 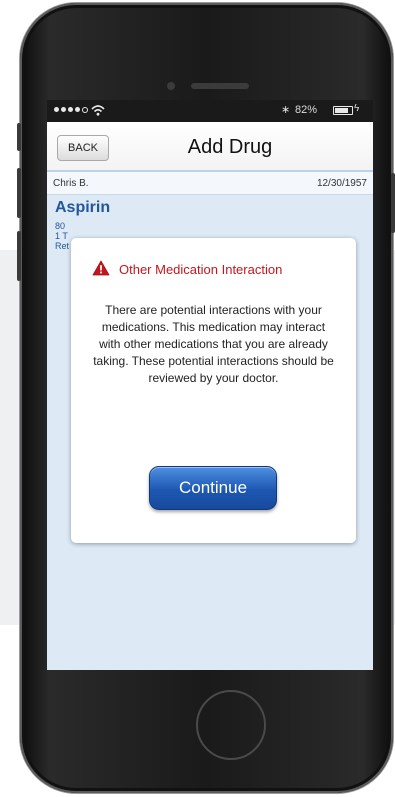 What do you see at coordinates (230, 147) in the screenshot?
I see `page-title: Add Drug` at bounding box center [230, 147].